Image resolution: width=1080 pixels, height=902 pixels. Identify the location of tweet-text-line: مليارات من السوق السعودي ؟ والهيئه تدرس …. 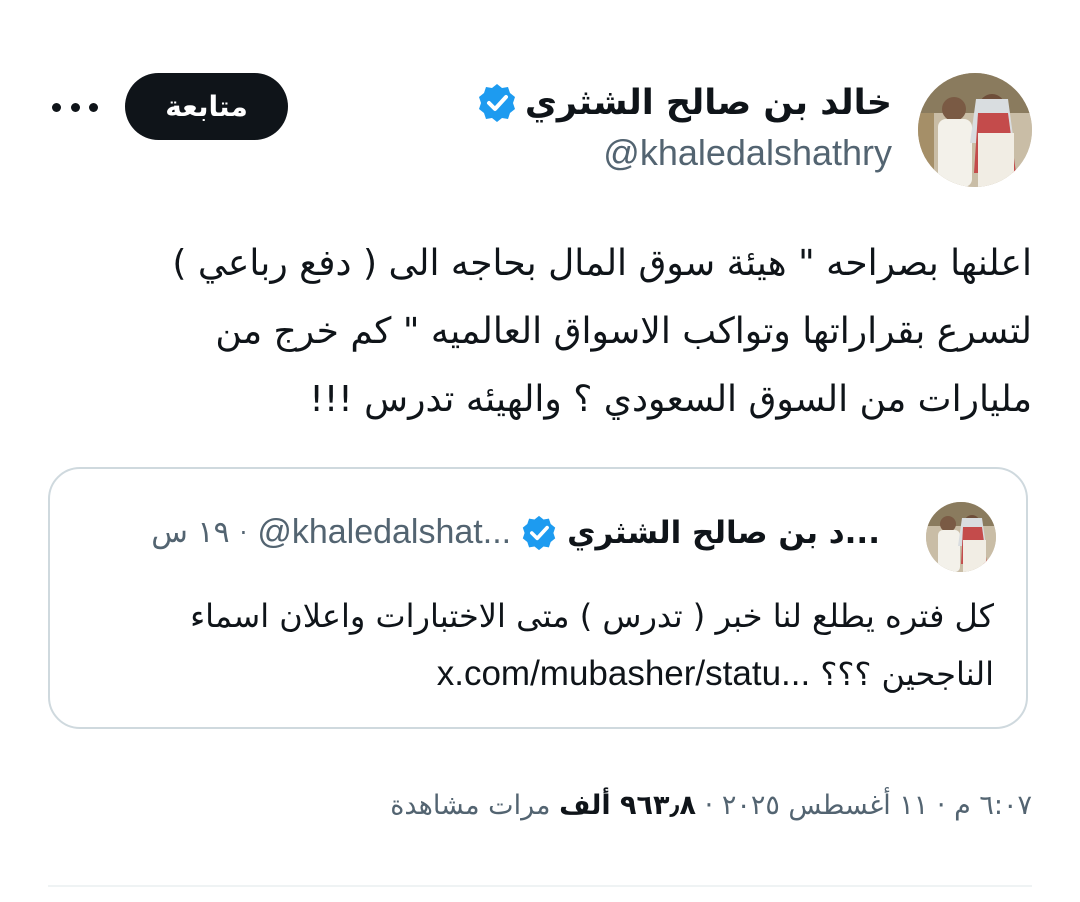
(670, 399).